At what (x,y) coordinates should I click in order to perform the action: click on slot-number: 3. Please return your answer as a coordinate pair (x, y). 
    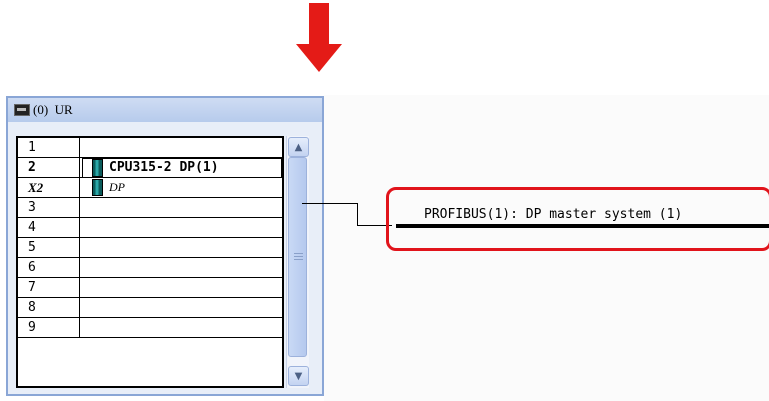
    Looking at the image, I should click on (49, 207).